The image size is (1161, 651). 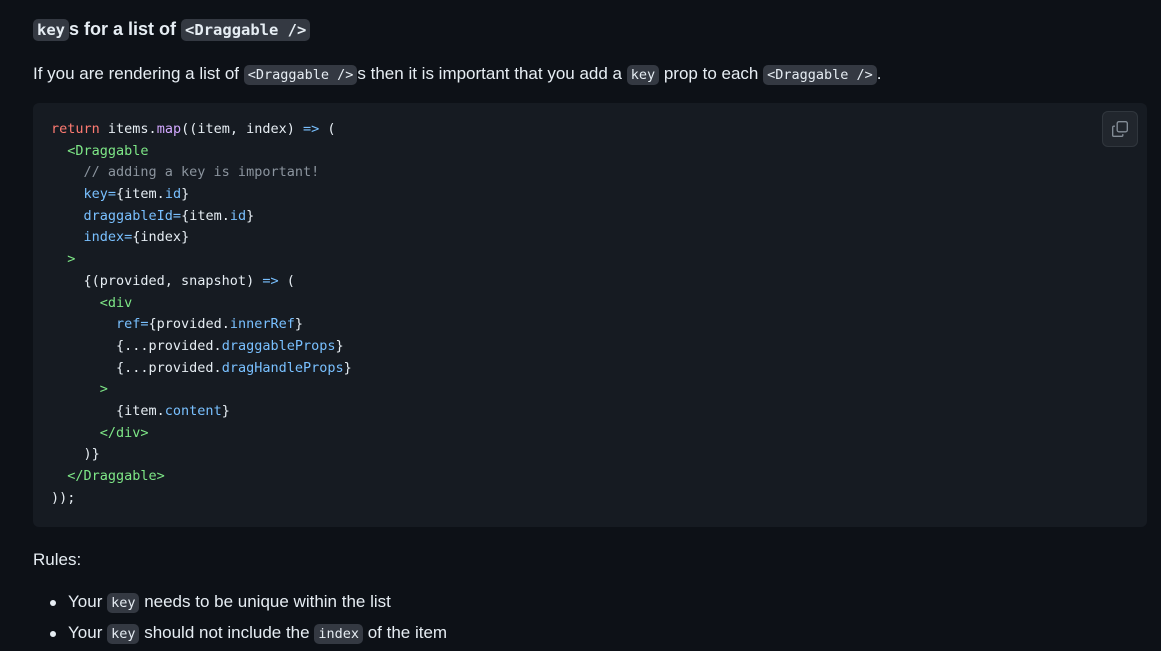 What do you see at coordinates (201, 304) in the screenshot?
I see `code-line: <div` at bounding box center [201, 304].